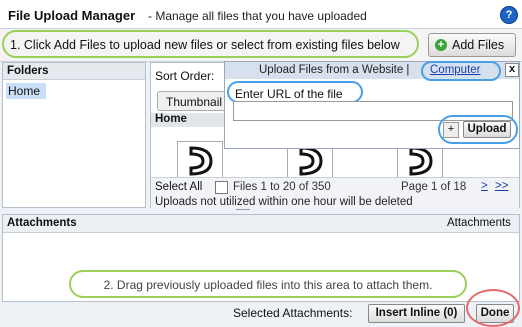 The width and height of the screenshot is (522, 327). What do you see at coordinates (501, 186) in the screenshot?
I see `last-page-link: >>` at bounding box center [501, 186].